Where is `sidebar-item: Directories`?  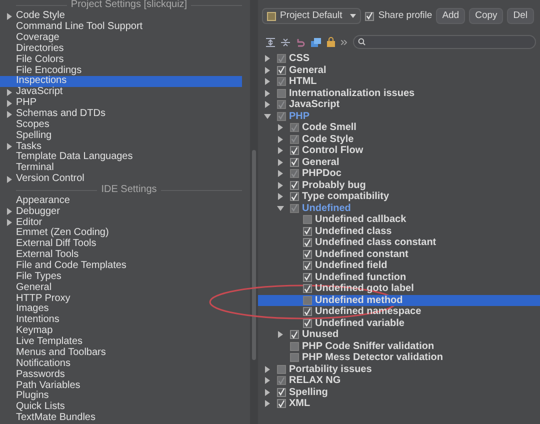 sidebar-item: Directories is located at coordinates (121, 48).